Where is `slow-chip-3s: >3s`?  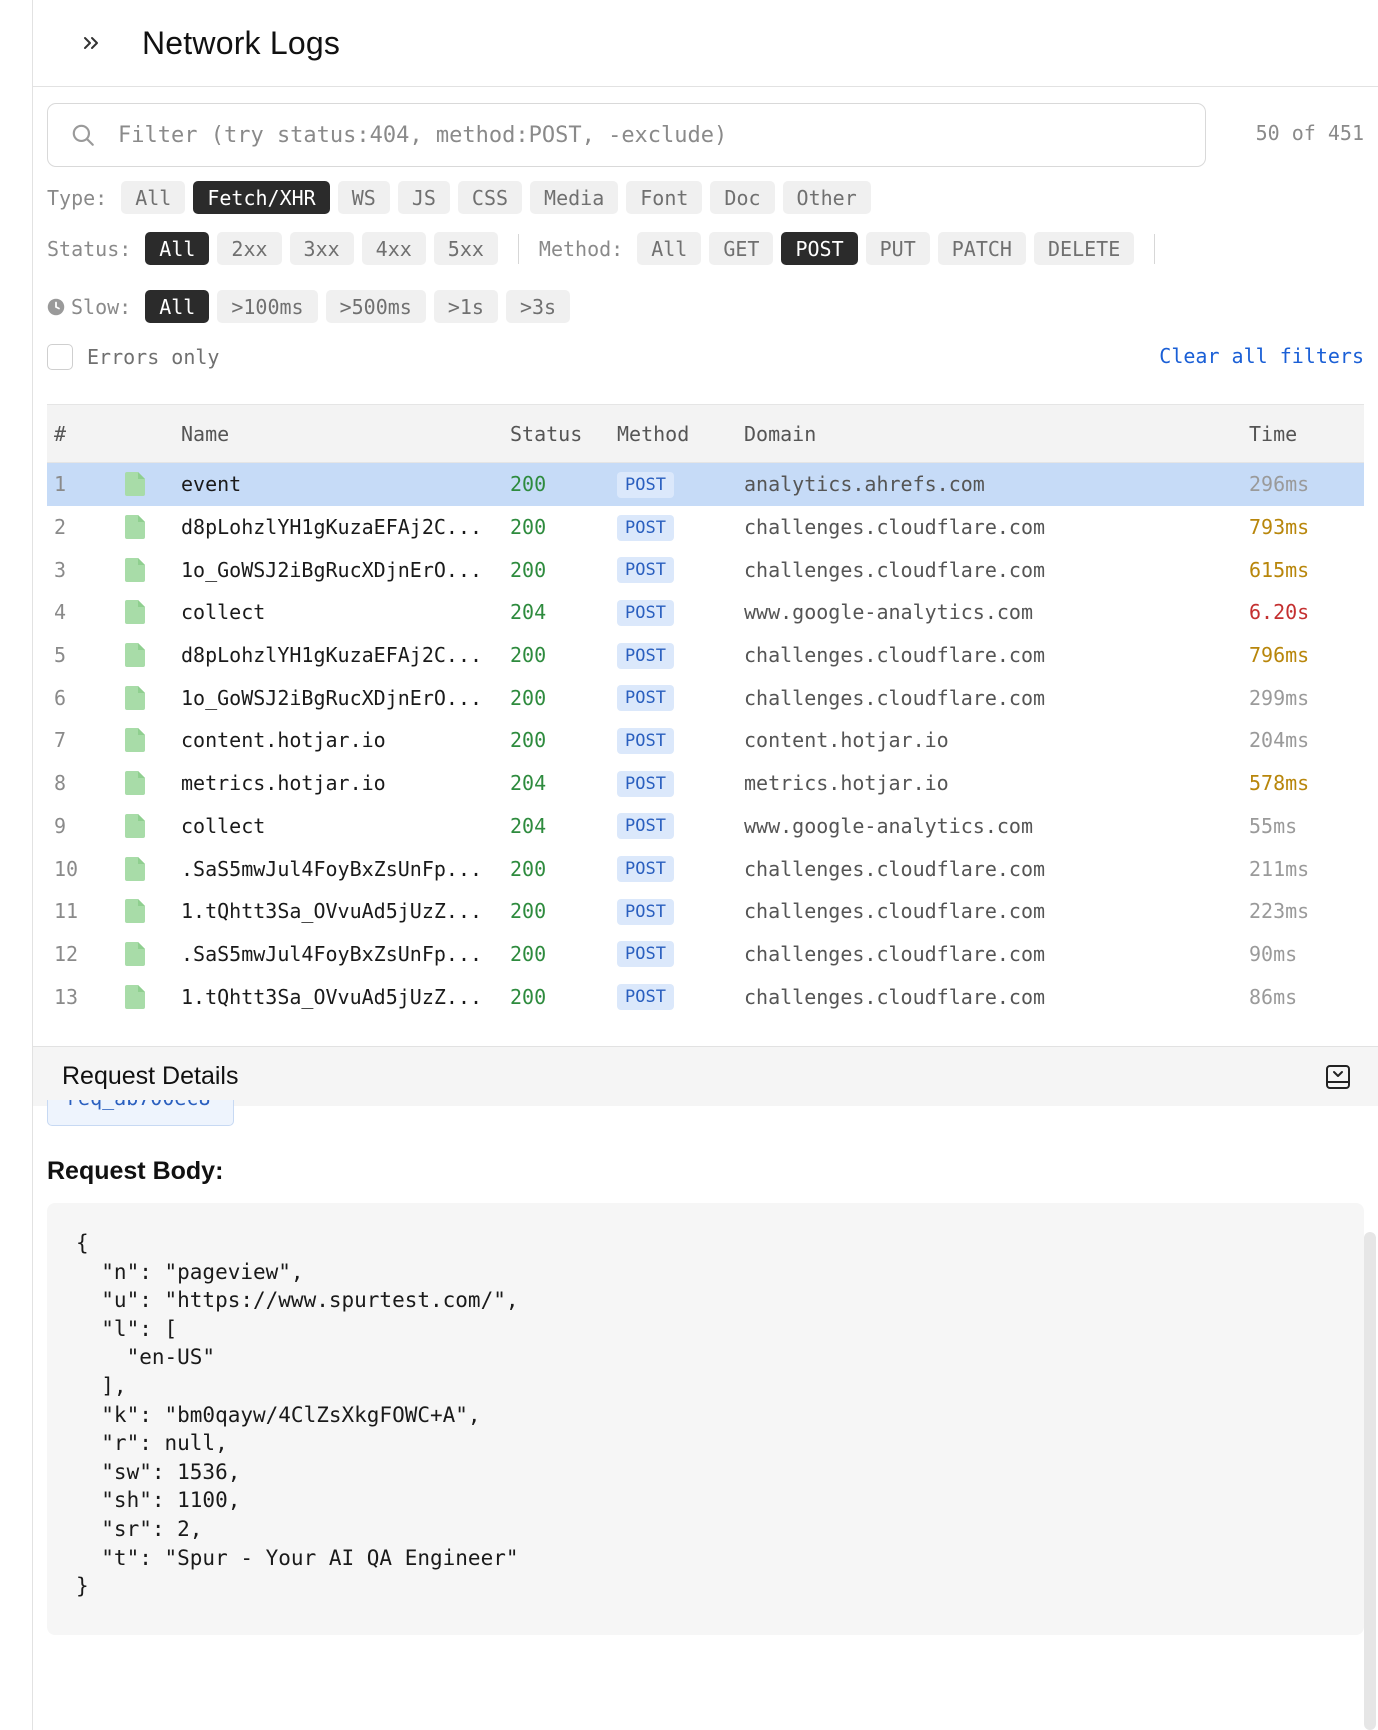
slow-chip-3s: >3s is located at coordinates (538, 306).